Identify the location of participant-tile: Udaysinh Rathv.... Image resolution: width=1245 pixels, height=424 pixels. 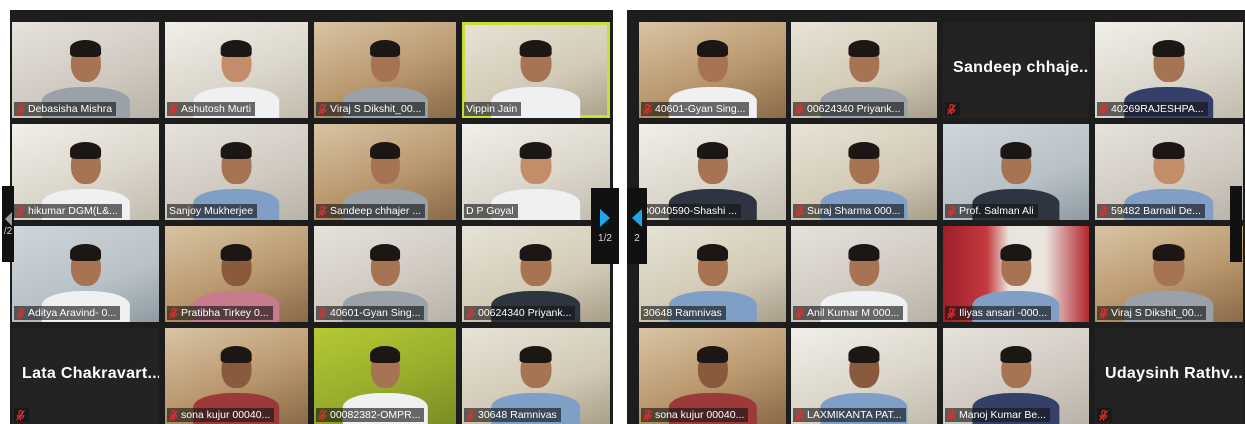
(1169, 376).